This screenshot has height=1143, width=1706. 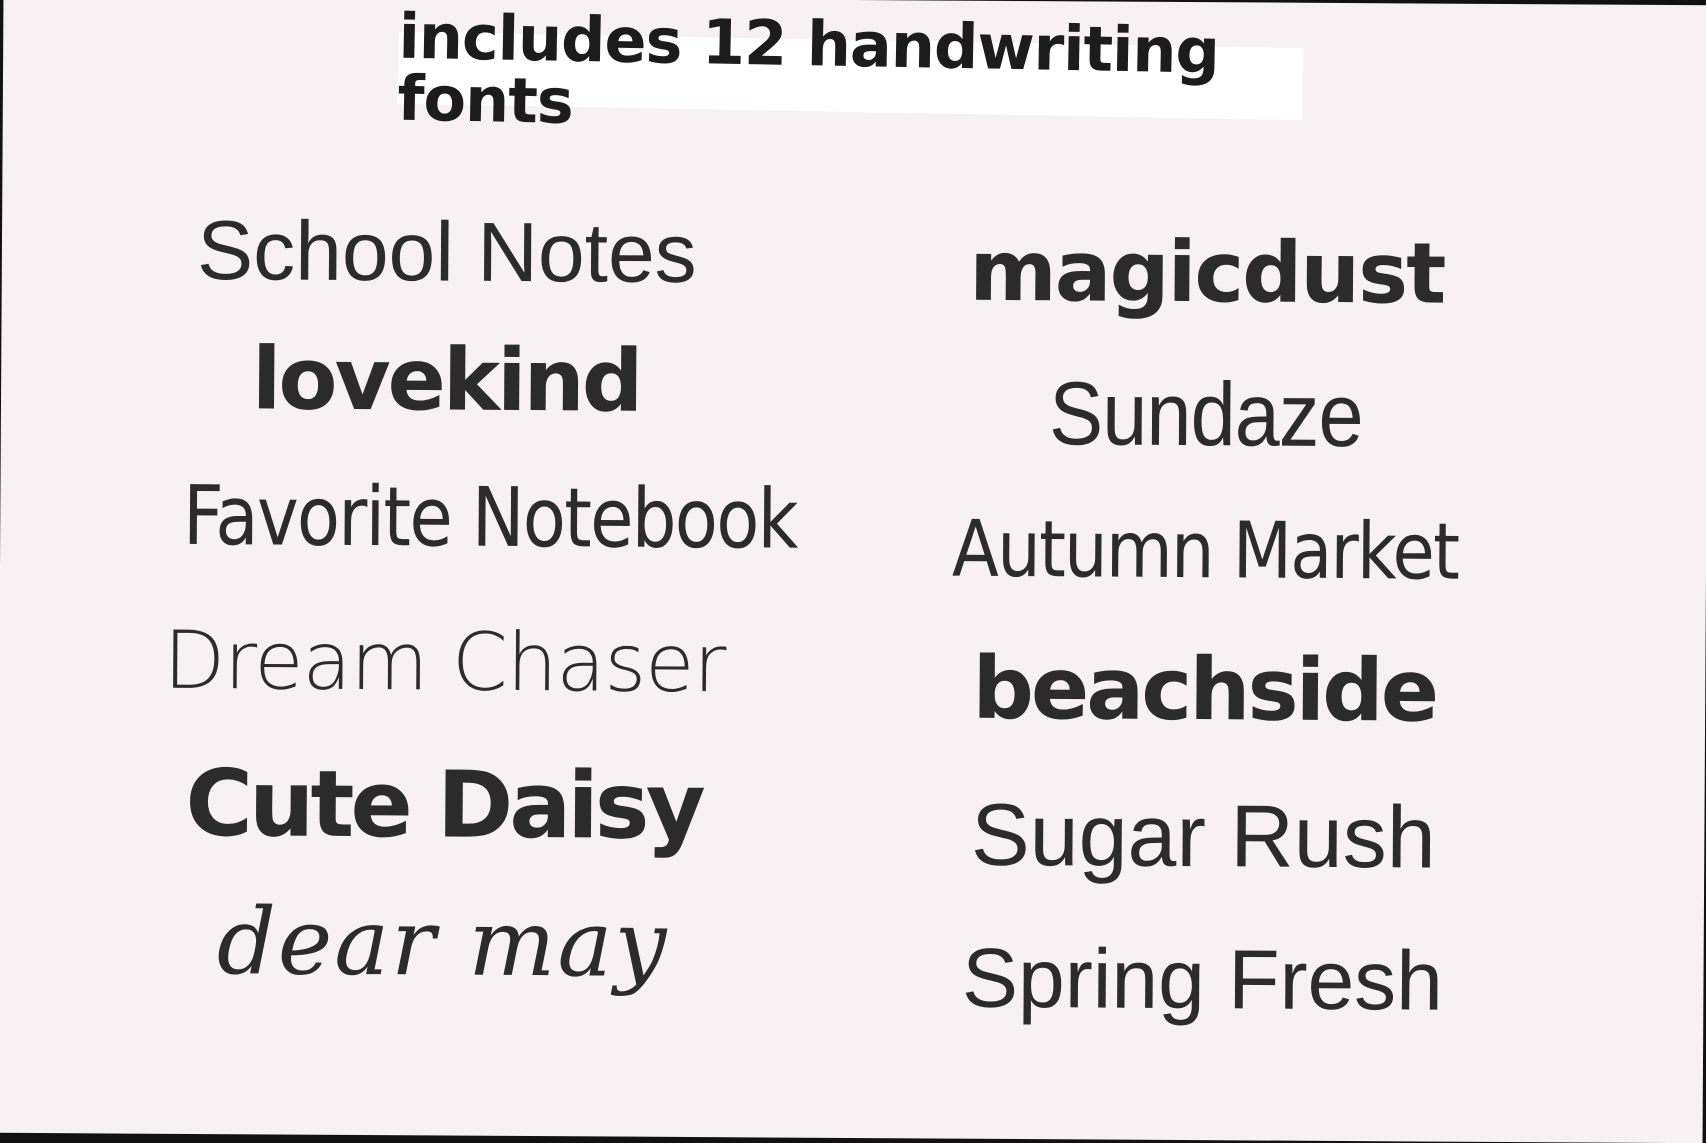 I want to click on font-sample-dream-chaser: Dream Chaser, so click(x=444, y=662).